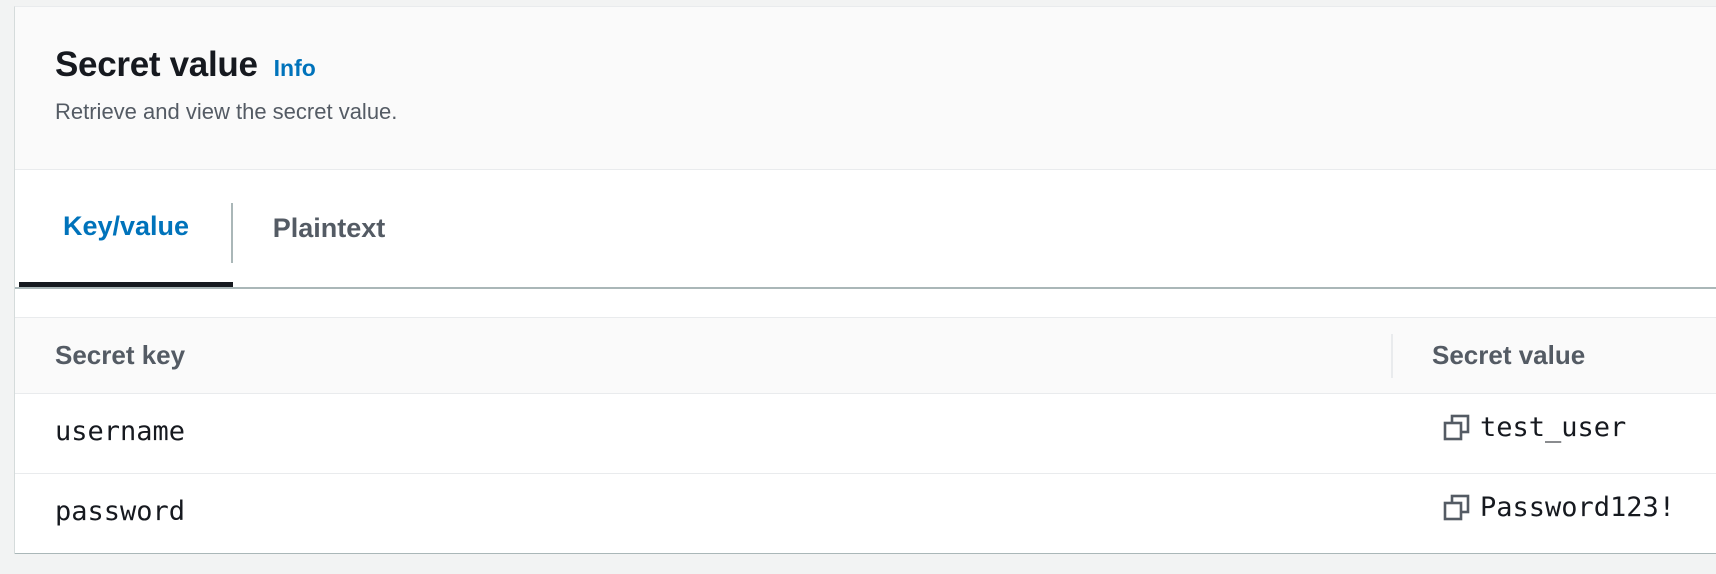 The width and height of the screenshot is (1716, 574). Describe the element at coordinates (865, 356) in the screenshot. I see `table-header: Secret key Secret value` at that location.